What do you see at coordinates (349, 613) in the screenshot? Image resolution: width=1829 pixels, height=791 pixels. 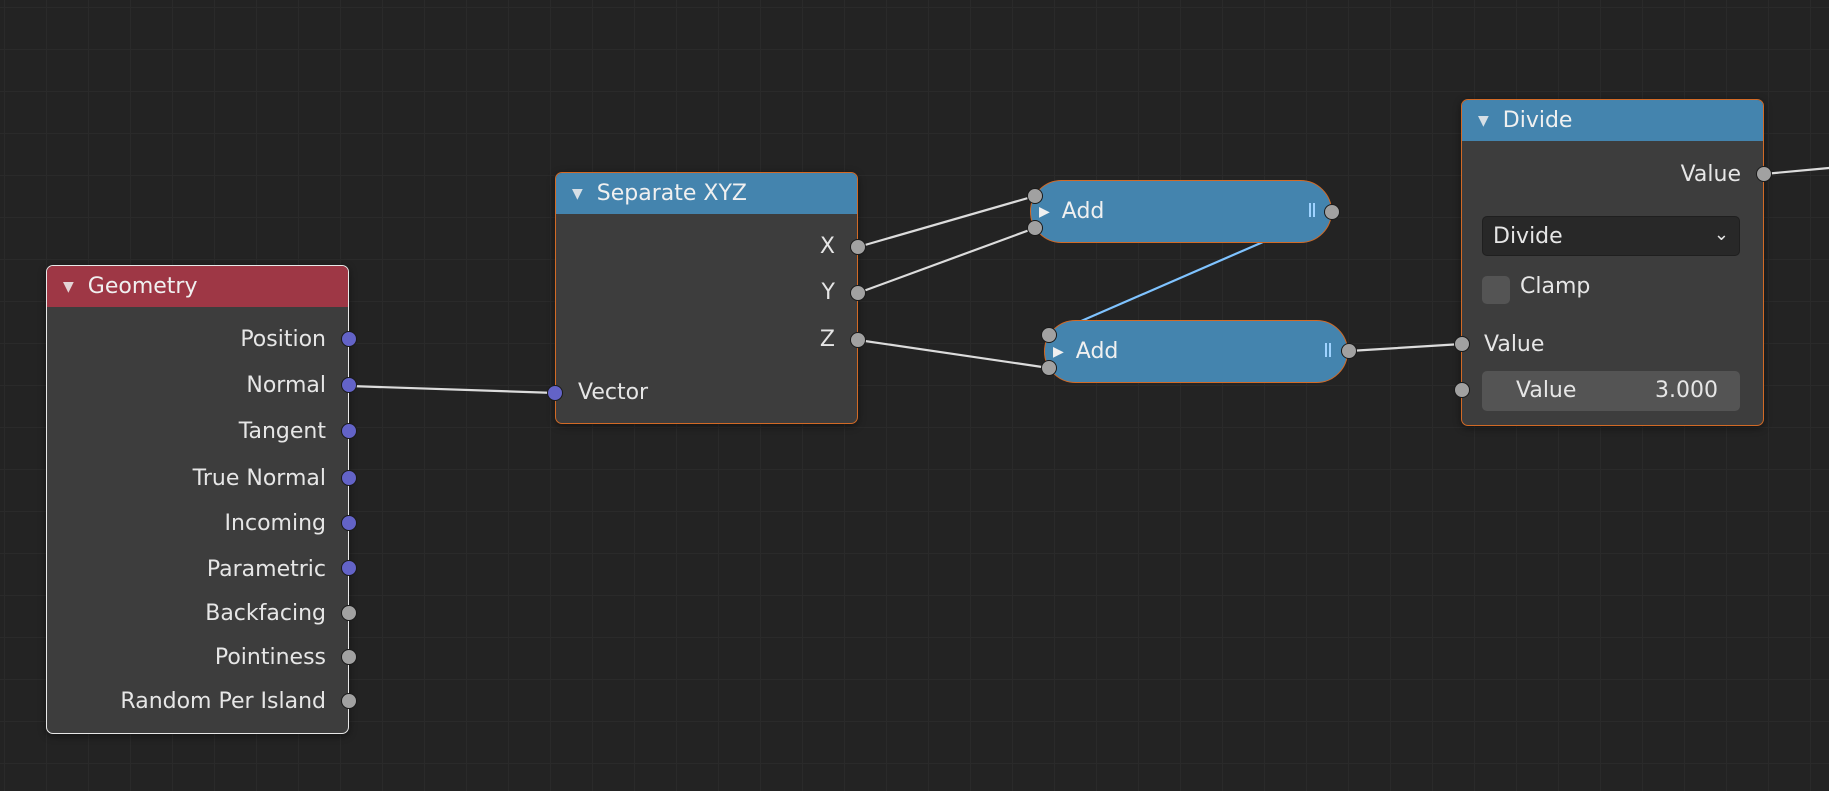 I see `geometry-backfacing-socket` at bounding box center [349, 613].